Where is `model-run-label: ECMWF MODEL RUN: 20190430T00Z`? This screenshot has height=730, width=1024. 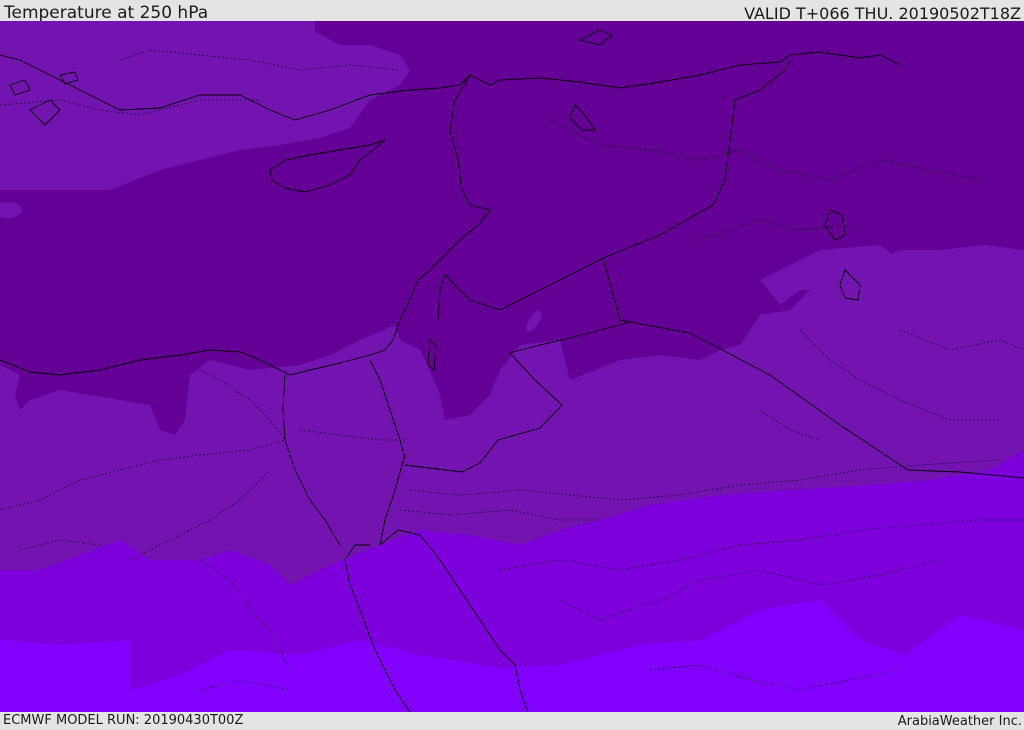 model-run-label: ECMWF MODEL RUN: 20190430T00Z is located at coordinates (123, 720).